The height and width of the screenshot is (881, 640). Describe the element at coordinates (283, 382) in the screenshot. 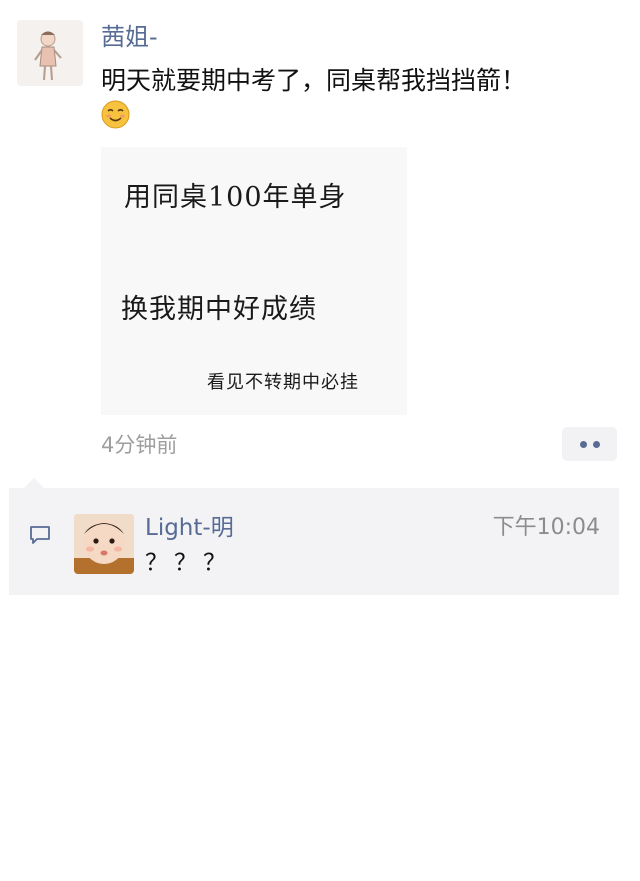

I see `image-text-line-3: 看见不转期中必挂` at that location.